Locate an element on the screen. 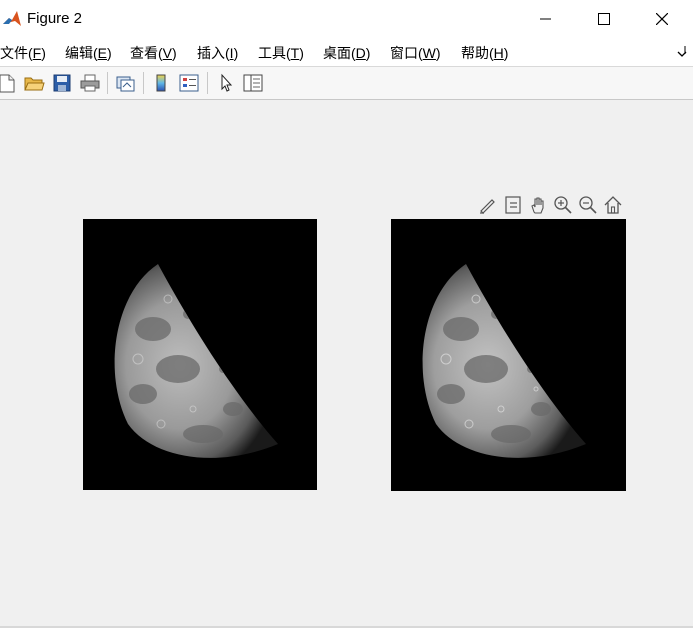 The image size is (693, 628). colorbar-icon is located at coordinates (161, 83).